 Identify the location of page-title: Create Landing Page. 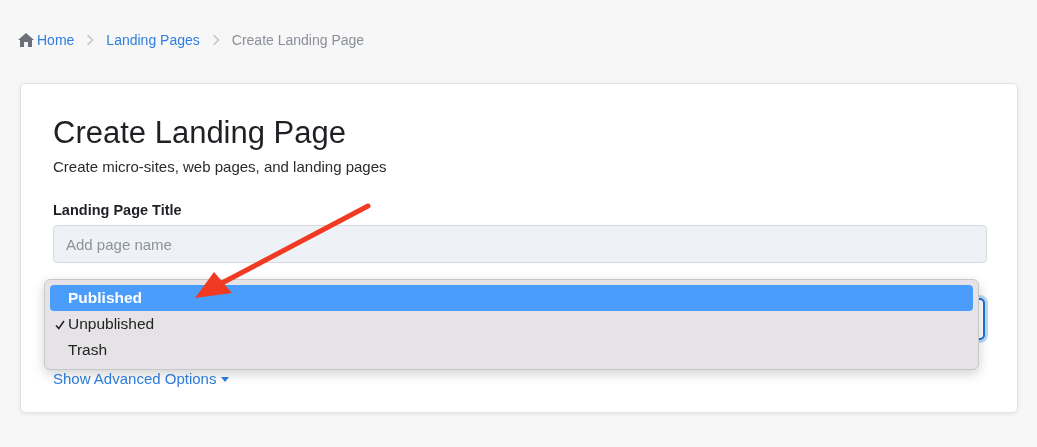
(200, 133).